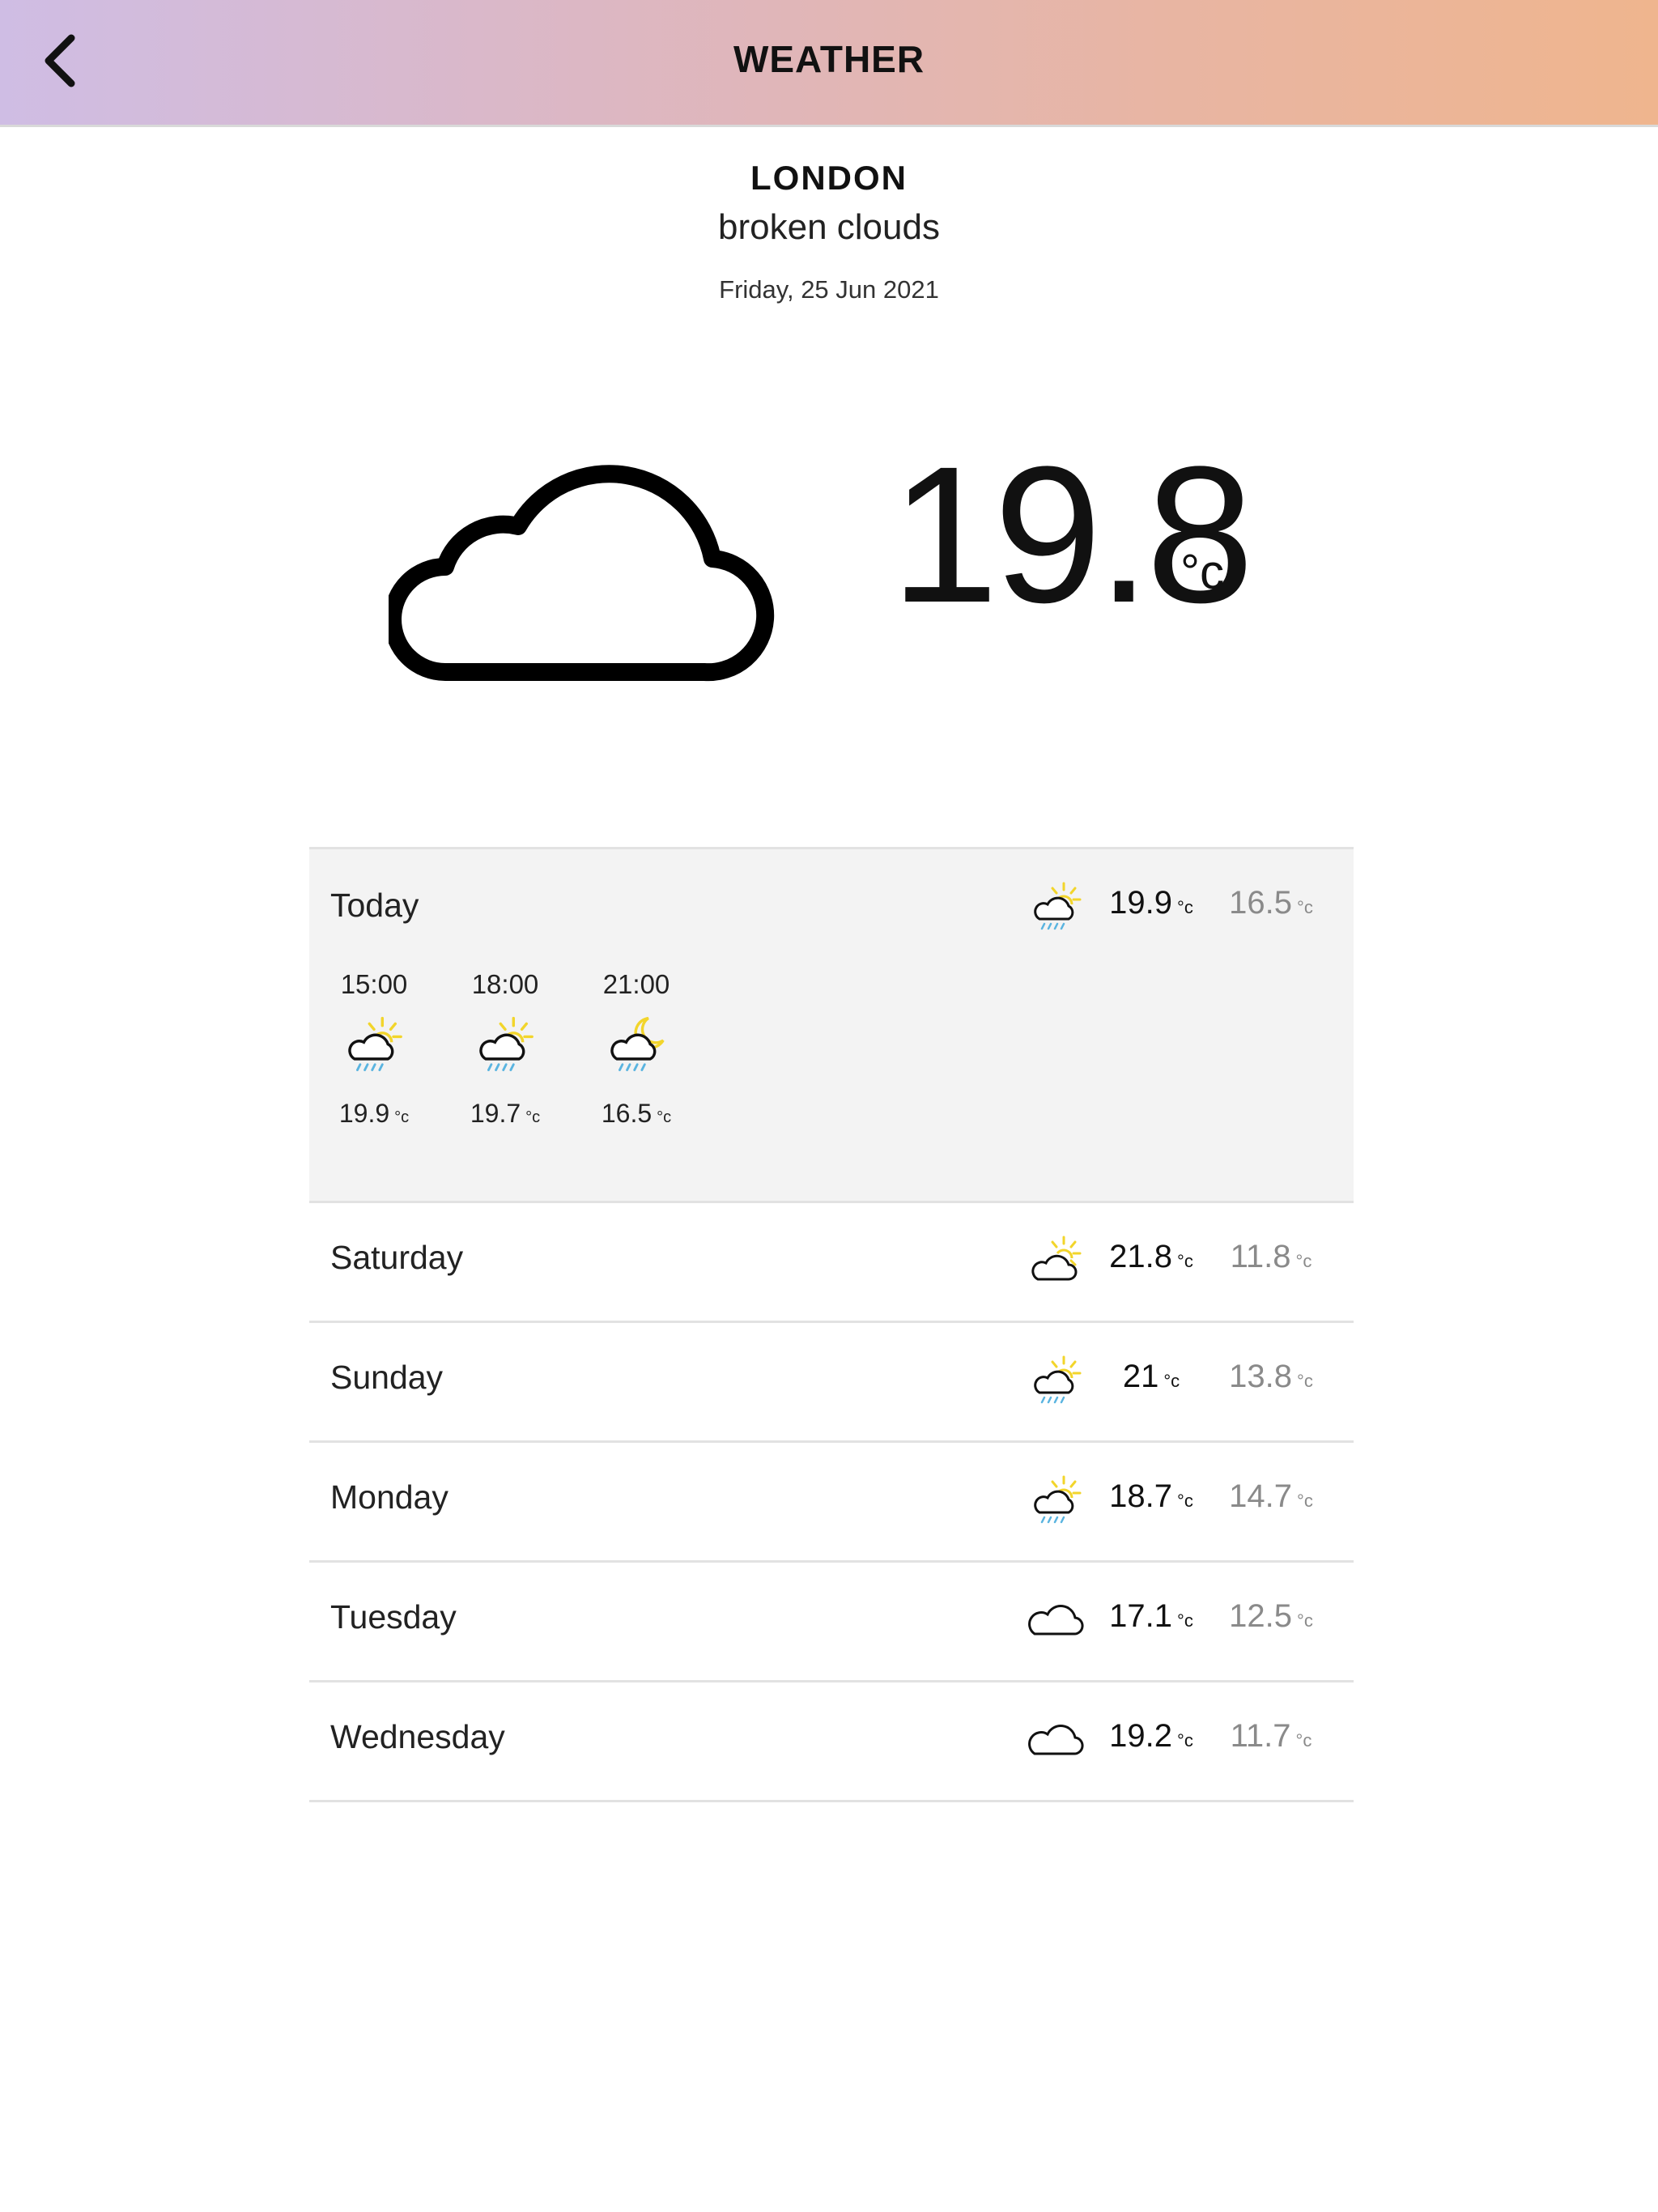  Describe the element at coordinates (831, 1623) in the screenshot. I see `day-row-tuesday: Tuesday 17.1 °c 12.5 °c` at that location.